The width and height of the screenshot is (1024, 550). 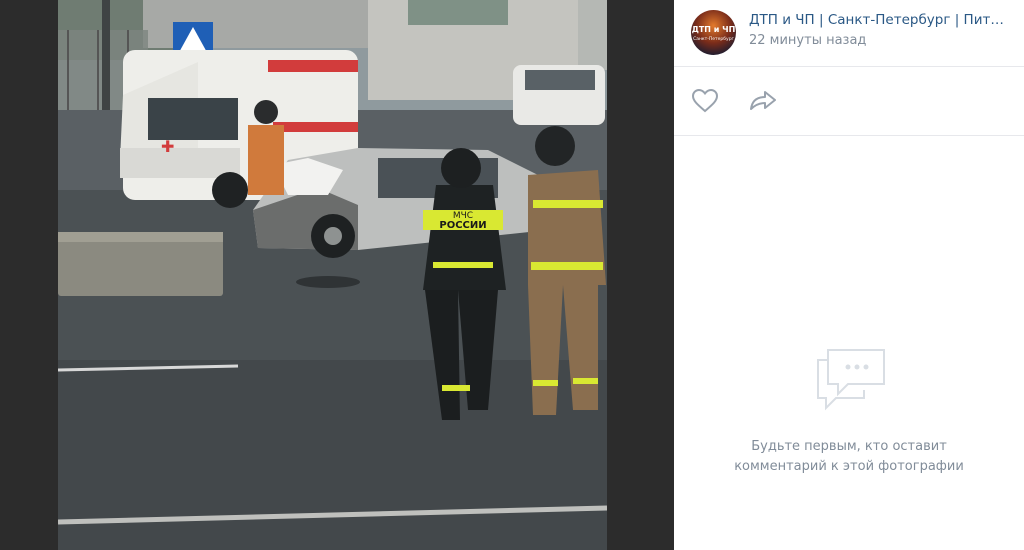 I want to click on share-icon, so click(x=763, y=100).